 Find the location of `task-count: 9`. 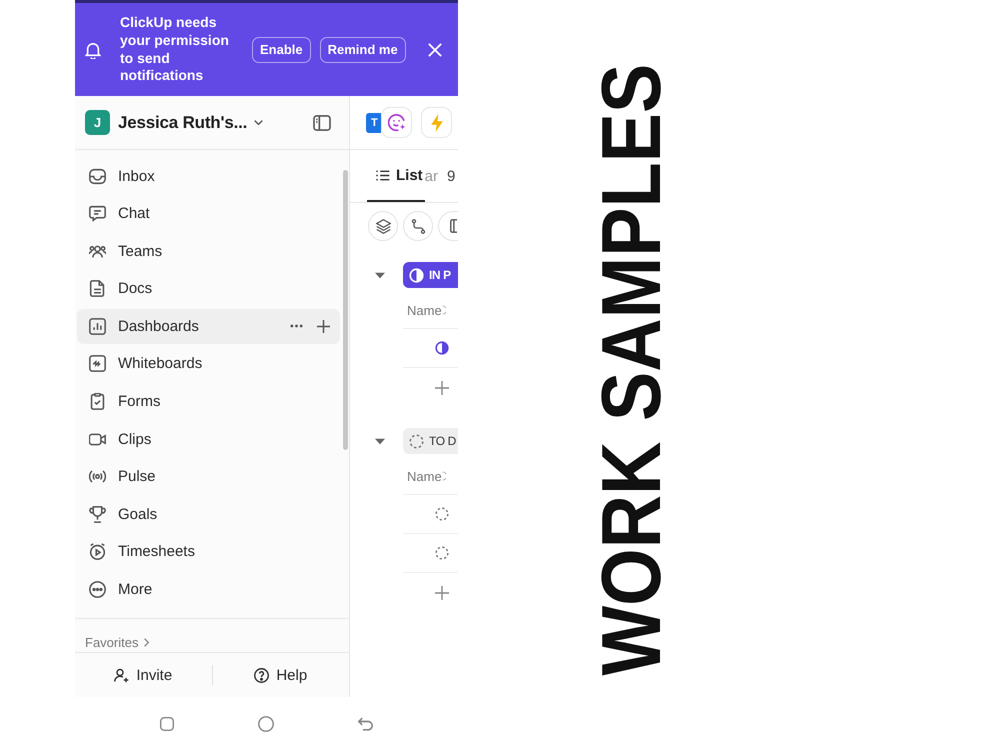

task-count: 9 is located at coordinates (451, 176).